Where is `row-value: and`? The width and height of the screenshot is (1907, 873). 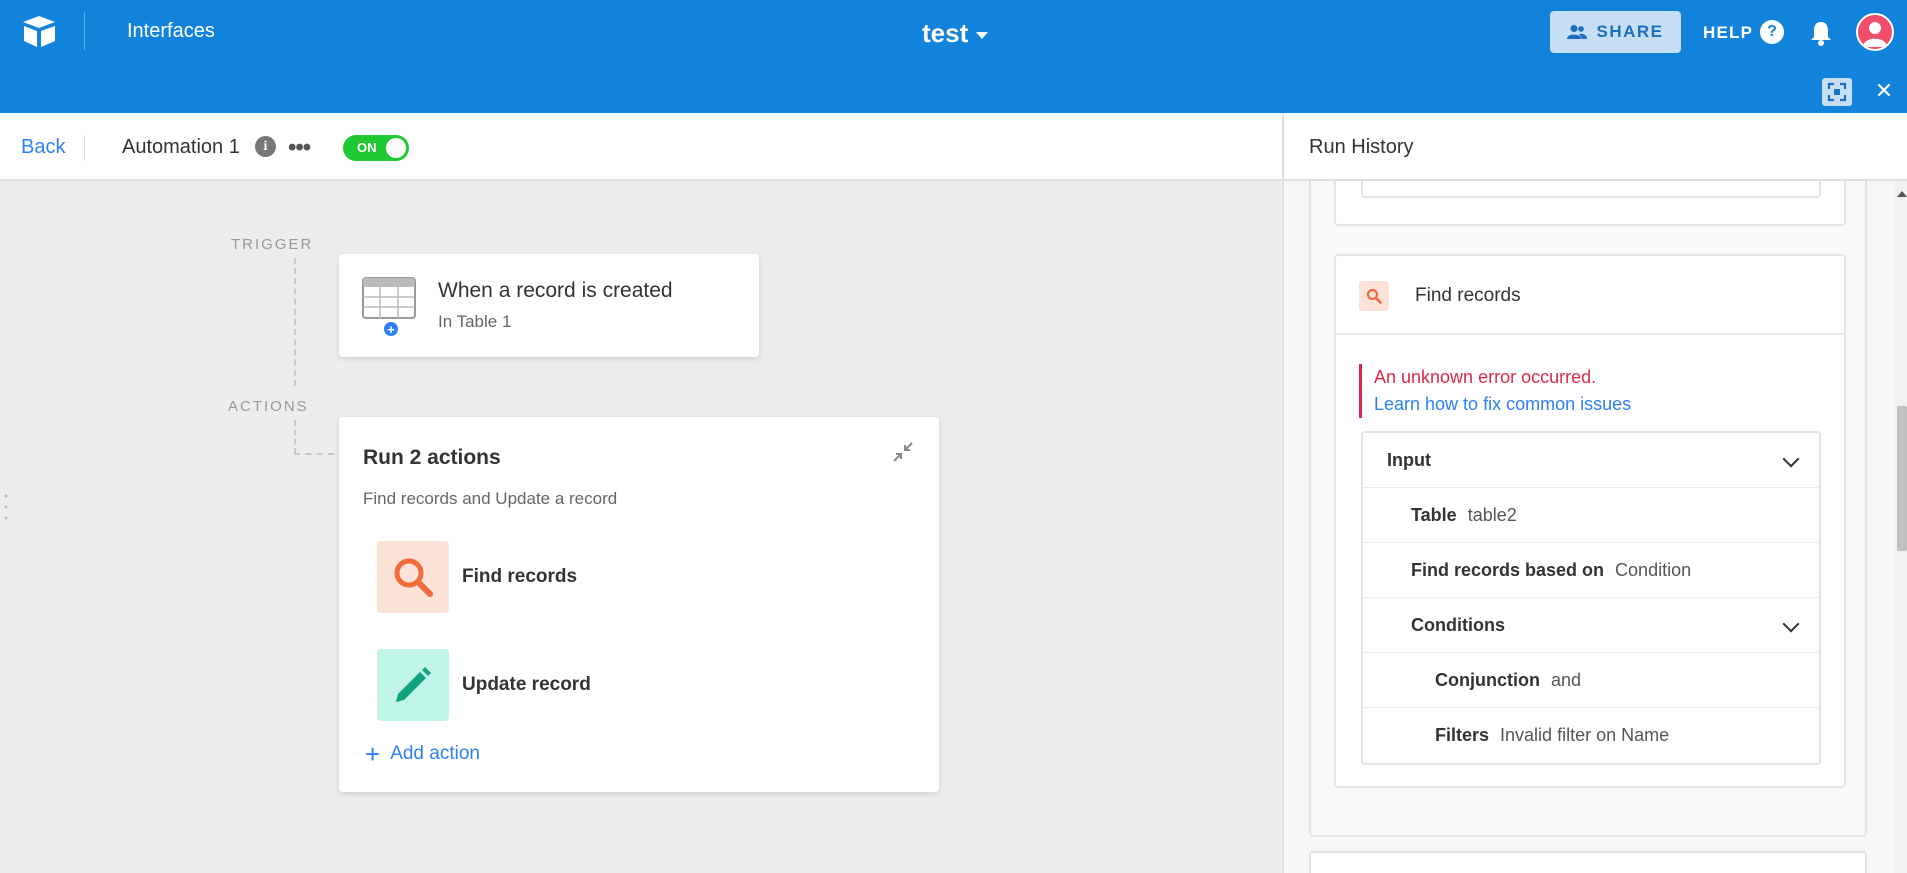
row-value: and is located at coordinates (1566, 679).